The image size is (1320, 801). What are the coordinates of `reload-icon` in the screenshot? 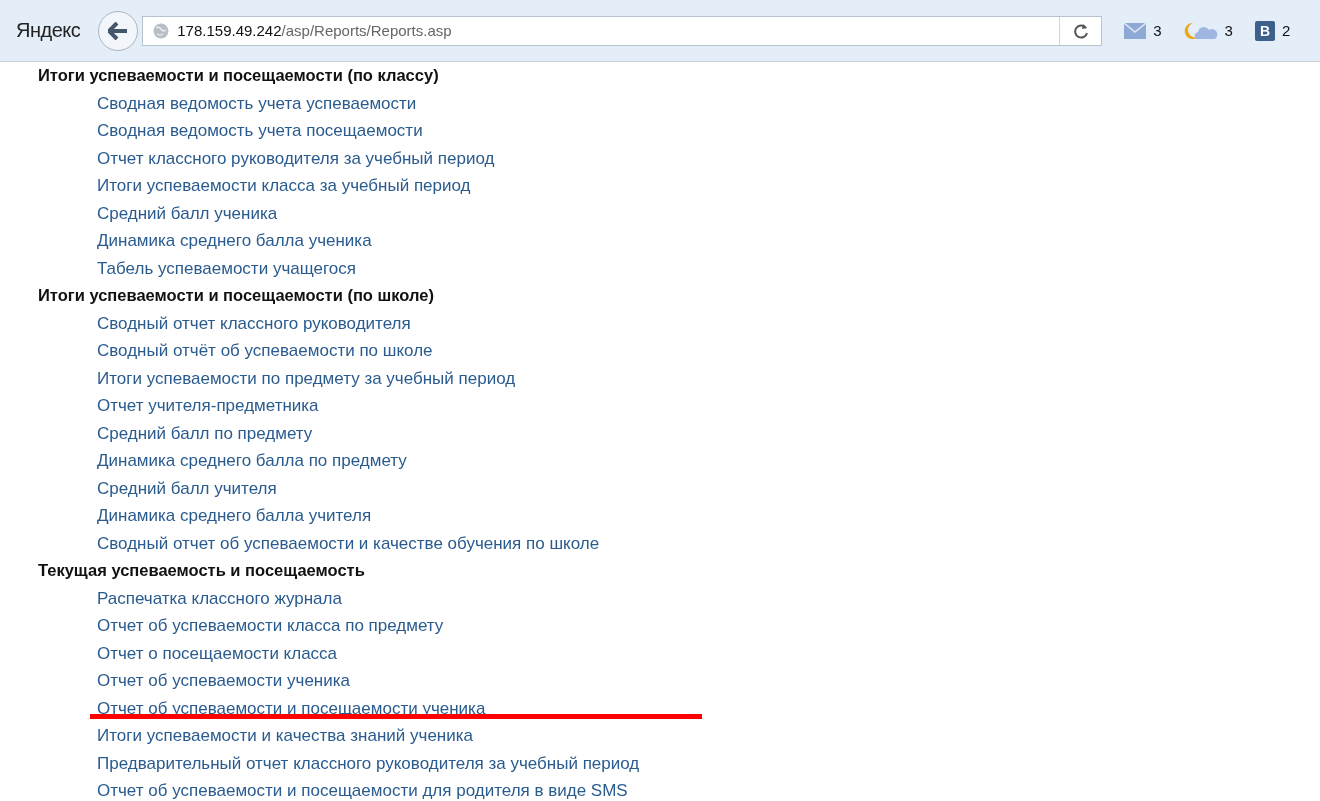 It's located at (1080, 30).